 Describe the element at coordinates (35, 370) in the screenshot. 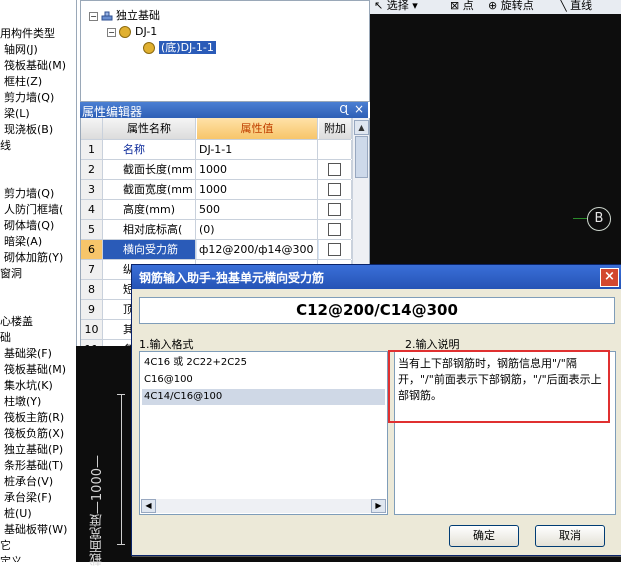

I see `left-item-17: 筏板基础(M)` at that location.